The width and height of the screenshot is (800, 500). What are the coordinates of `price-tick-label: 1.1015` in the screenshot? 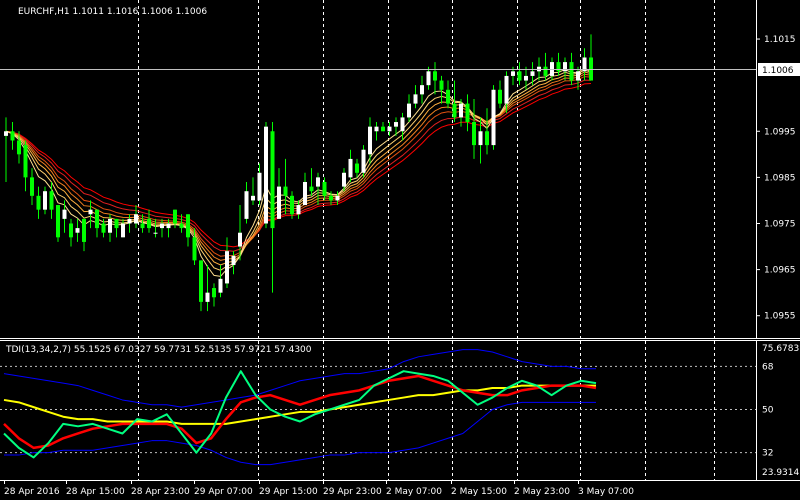 It's located at (780, 40).